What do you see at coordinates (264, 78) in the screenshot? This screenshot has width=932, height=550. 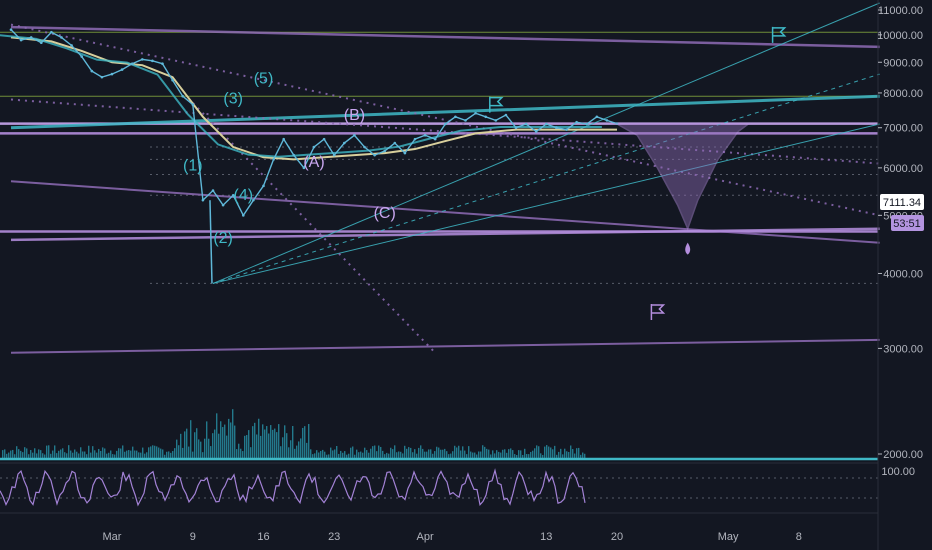 I see `wave-label: (5)` at bounding box center [264, 78].